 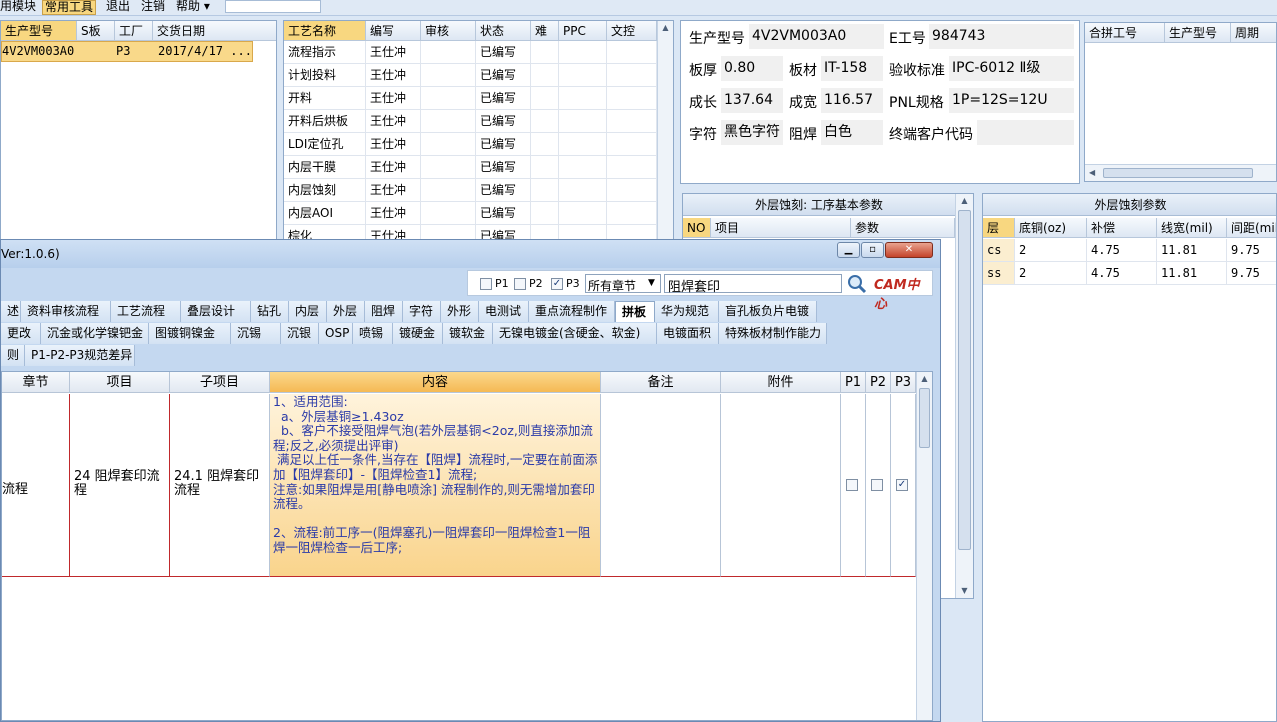 I want to click on etch-param-cell: 4.75, so click(x=1122, y=250).